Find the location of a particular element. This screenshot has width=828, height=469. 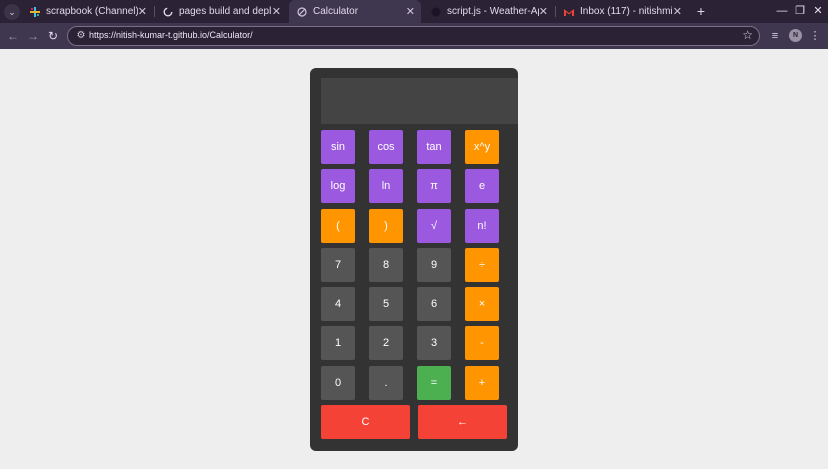

tab-pages-build: pages build and deployme ✕ is located at coordinates (221, 11).